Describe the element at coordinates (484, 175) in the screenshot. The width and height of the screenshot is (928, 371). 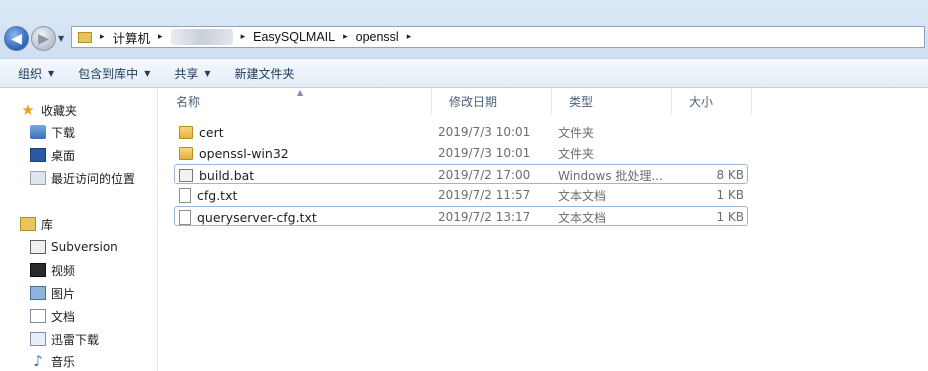
I see `file-date: 2019/7/2 17:00` at that location.